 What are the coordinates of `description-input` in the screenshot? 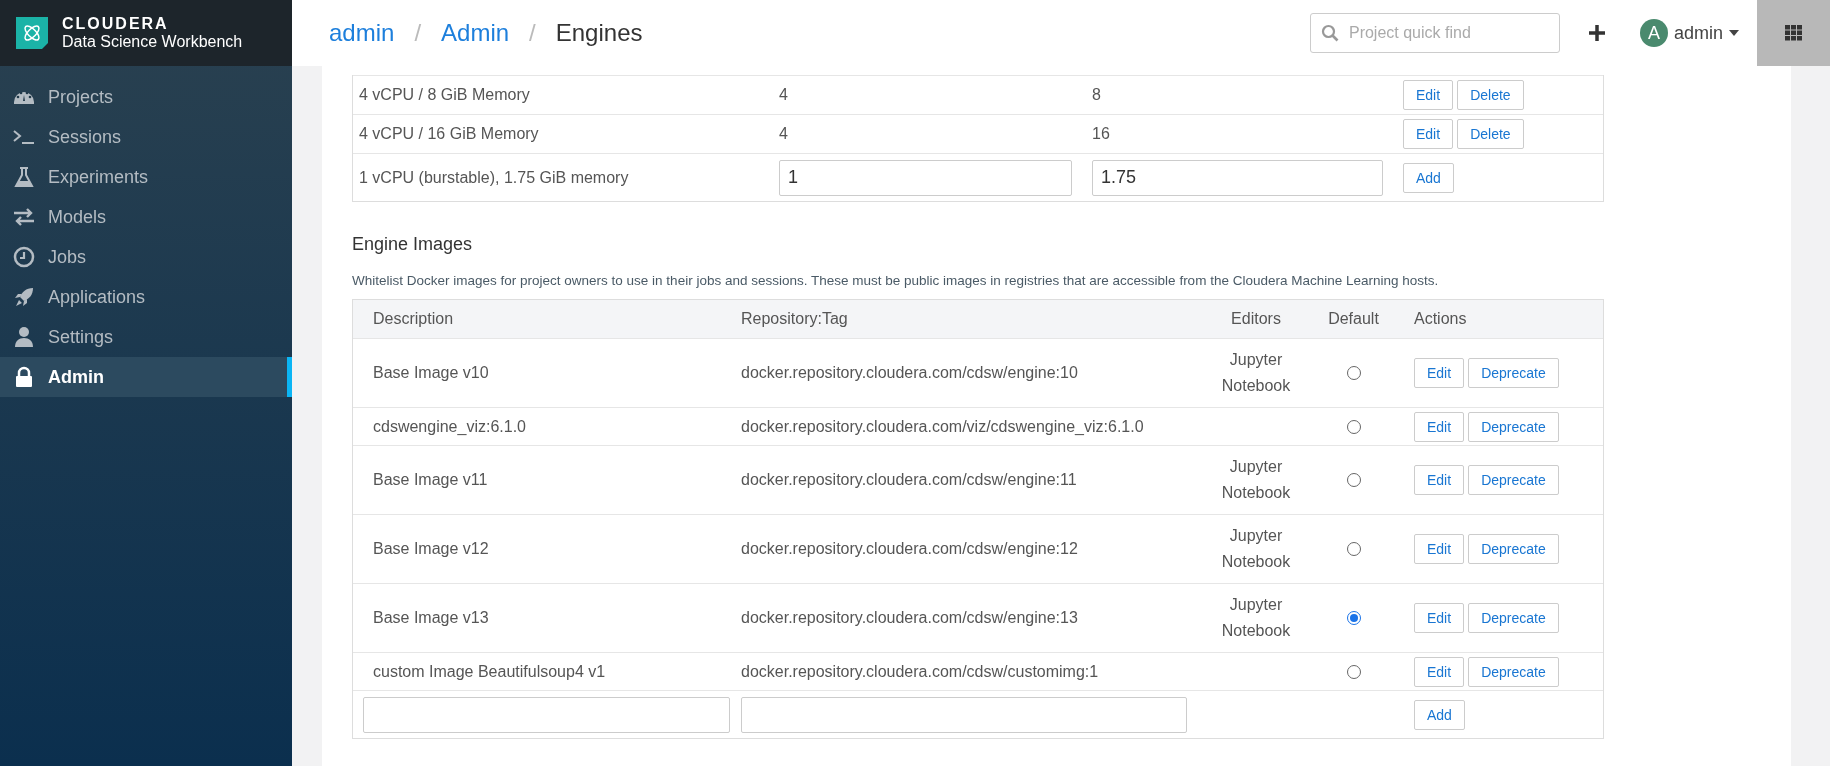 It's located at (546, 714).